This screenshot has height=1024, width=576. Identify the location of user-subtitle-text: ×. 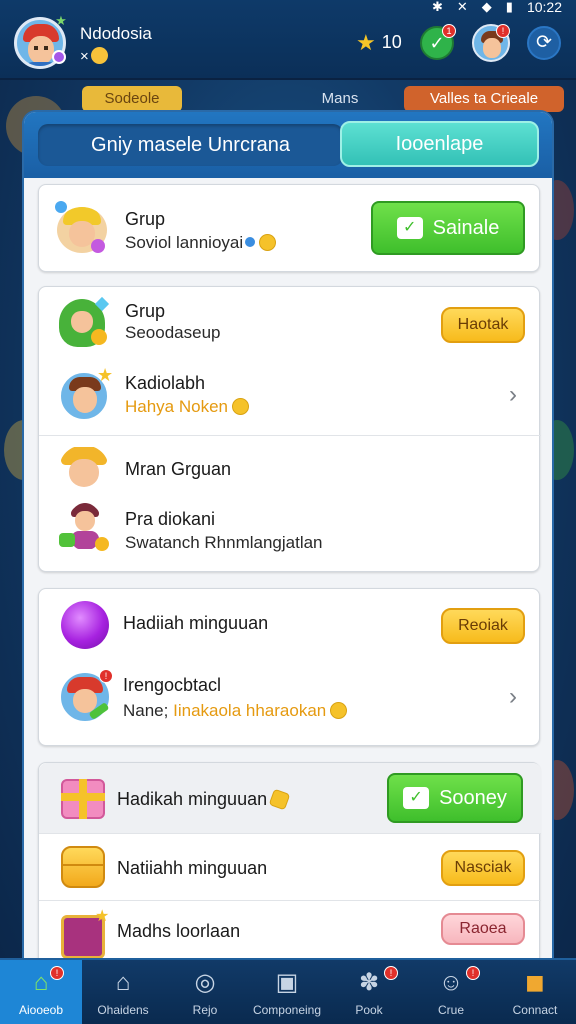
(84, 56).